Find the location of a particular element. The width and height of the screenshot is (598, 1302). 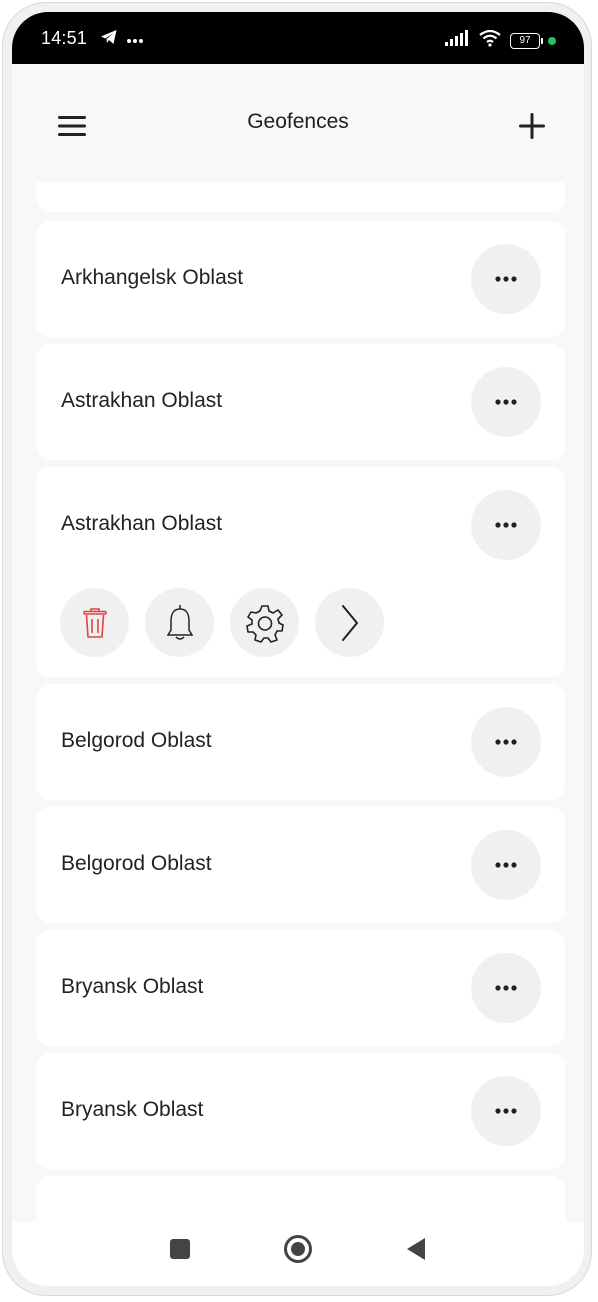

delete-button is located at coordinates (94, 622).